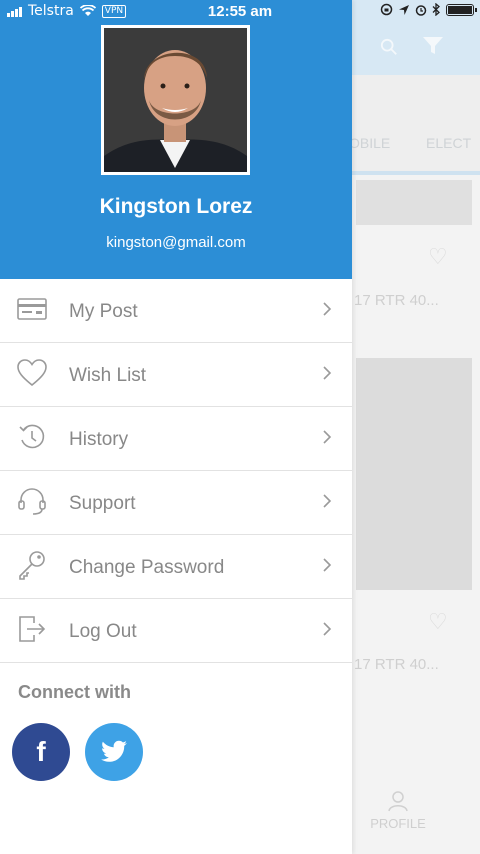 The height and width of the screenshot is (854, 480). What do you see at coordinates (176, 311) in the screenshot?
I see `menu-item-my-post: My Post` at bounding box center [176, 311].